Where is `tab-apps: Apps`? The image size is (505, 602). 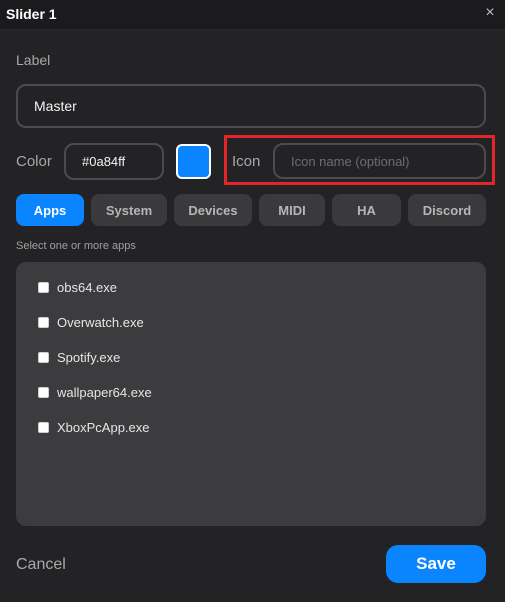 tab-apps: Apps is located at coordinates (50, 210).